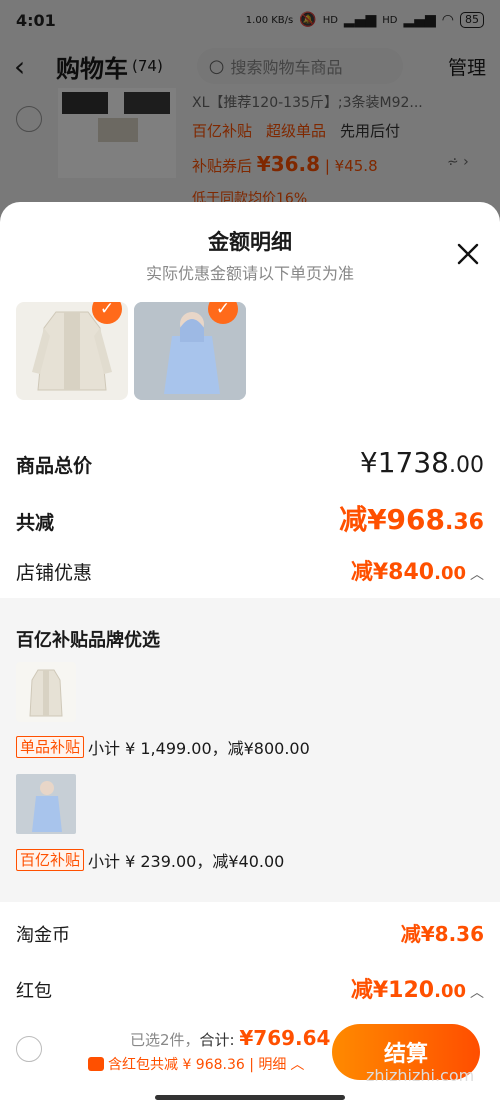 This screenshot has width=500, height=1111. I want to click on watermark: zhizhizhi.com, so click(420, 1075).